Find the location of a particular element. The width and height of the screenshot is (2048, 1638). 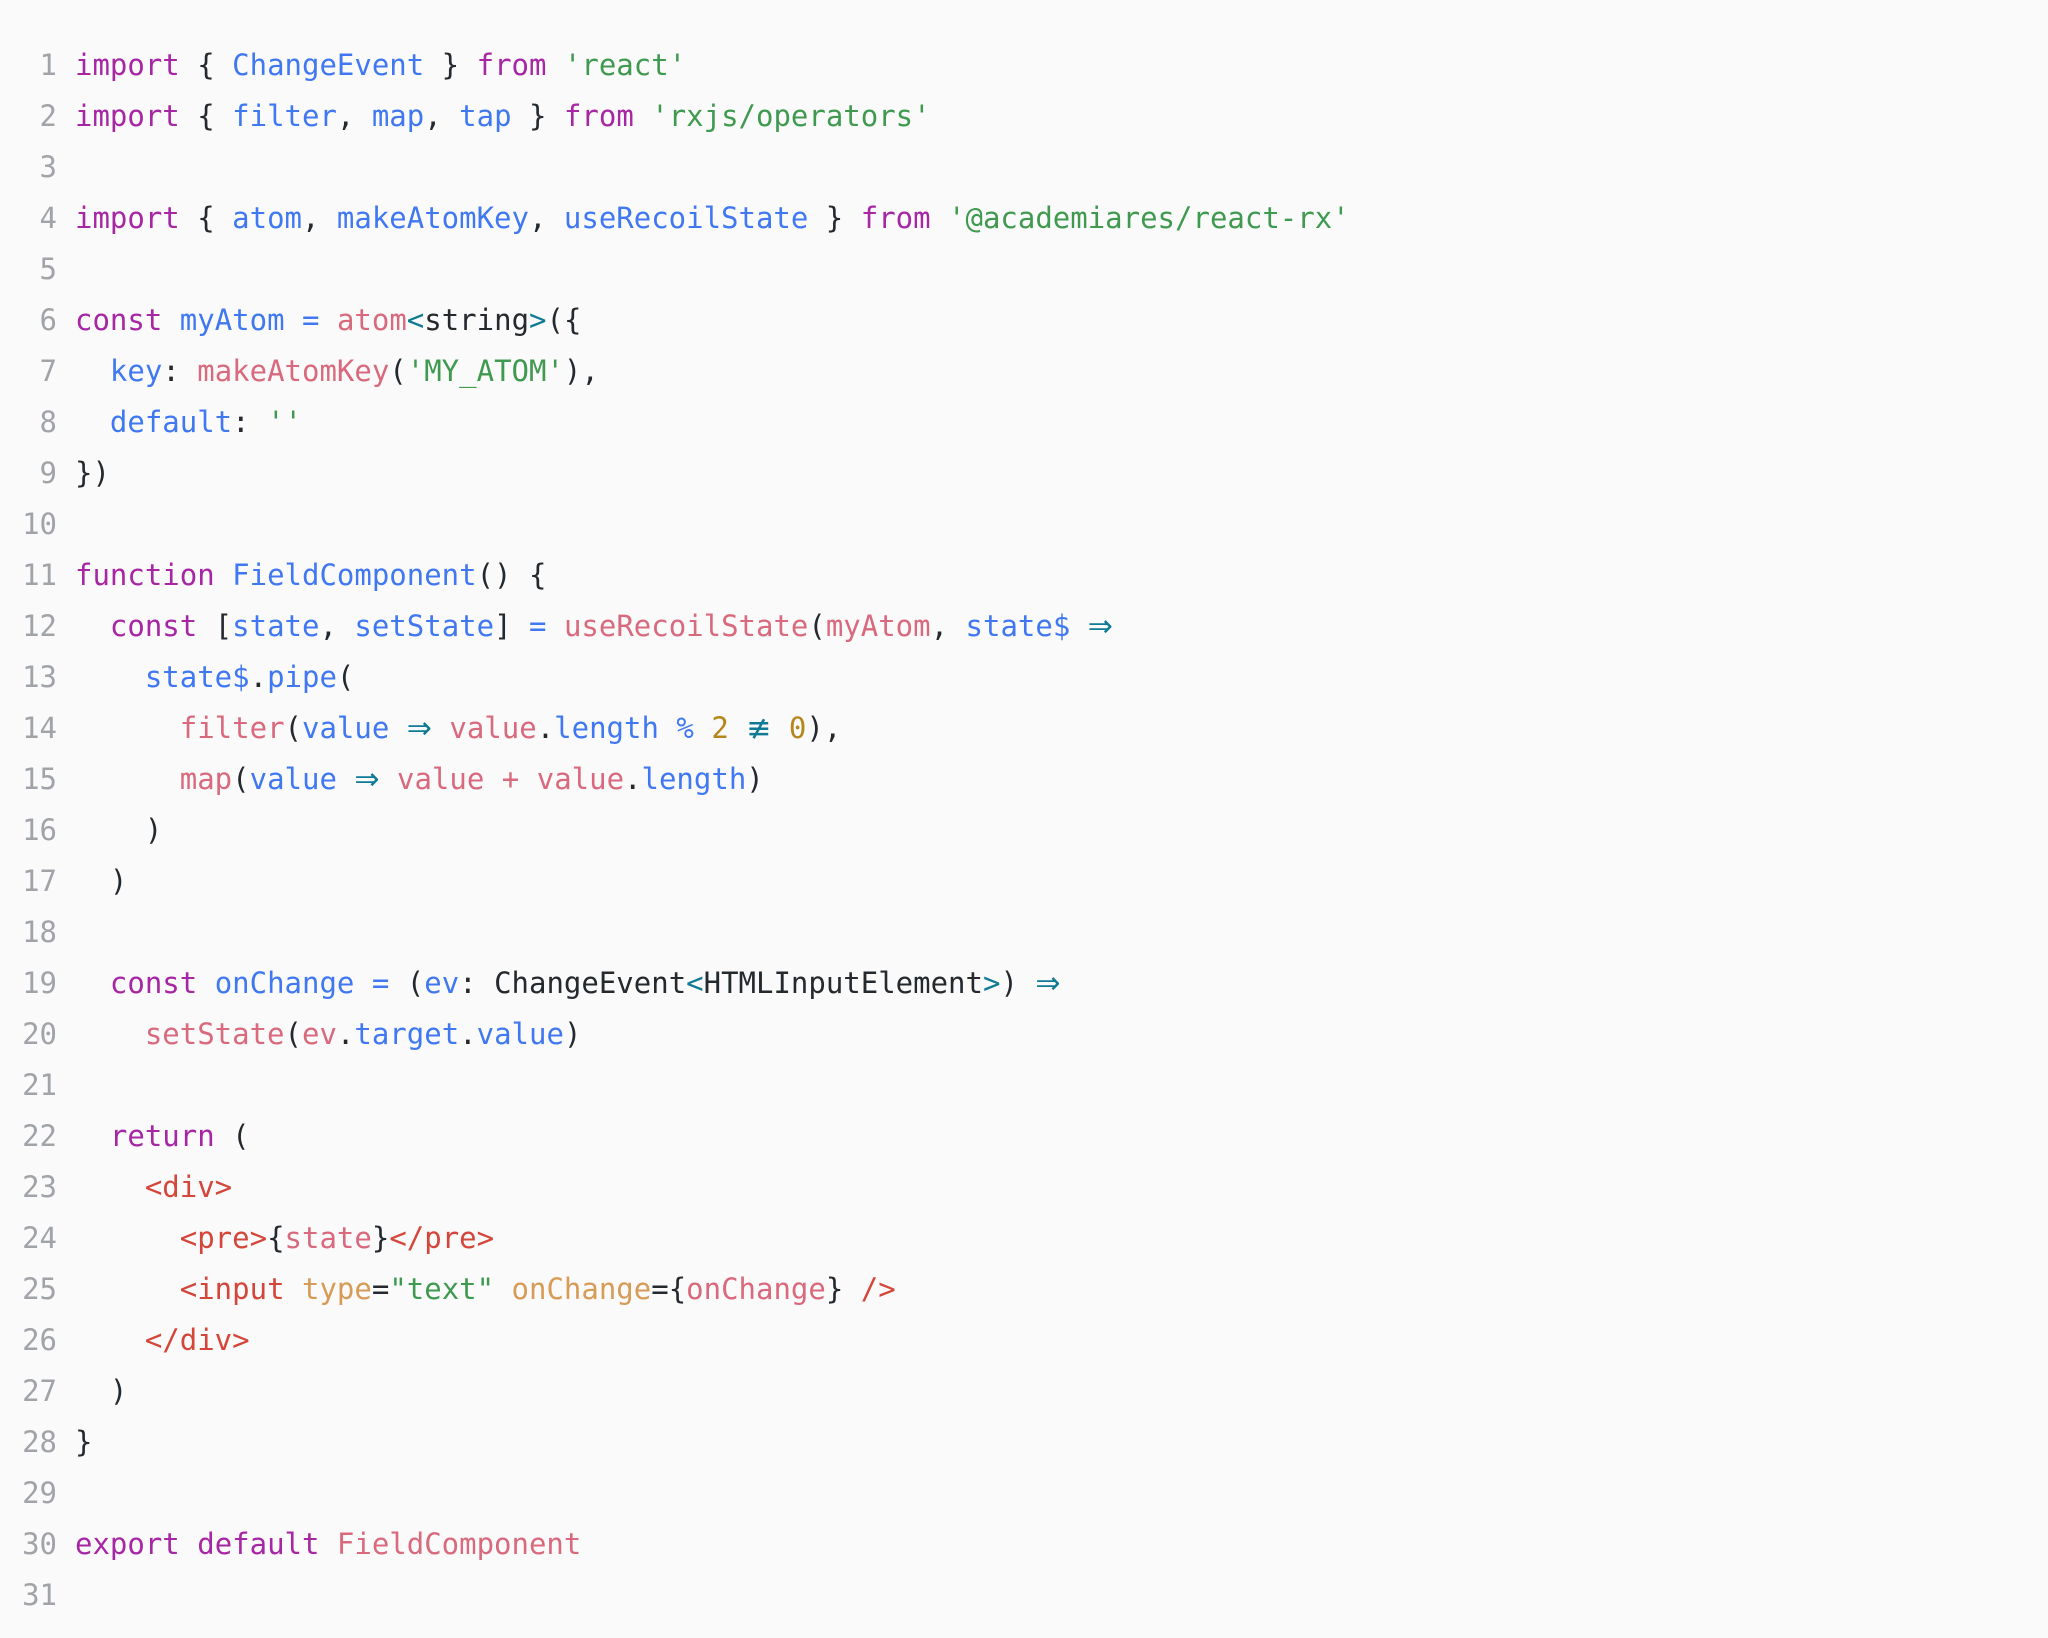

code-line: 26 </div> is located at coordinates (1024, 1340).